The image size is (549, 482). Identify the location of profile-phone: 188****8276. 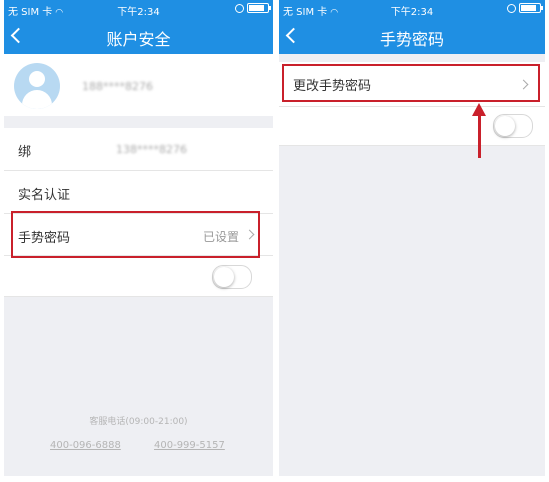
(117, 86).